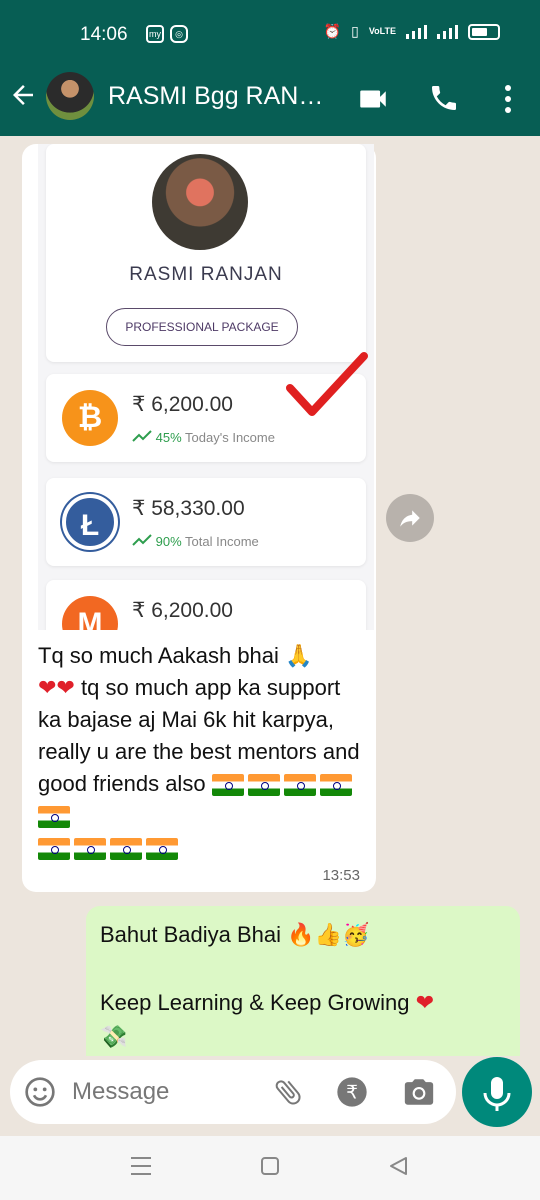  I want to click on volte-label: VoLTE, so click(382, 31).